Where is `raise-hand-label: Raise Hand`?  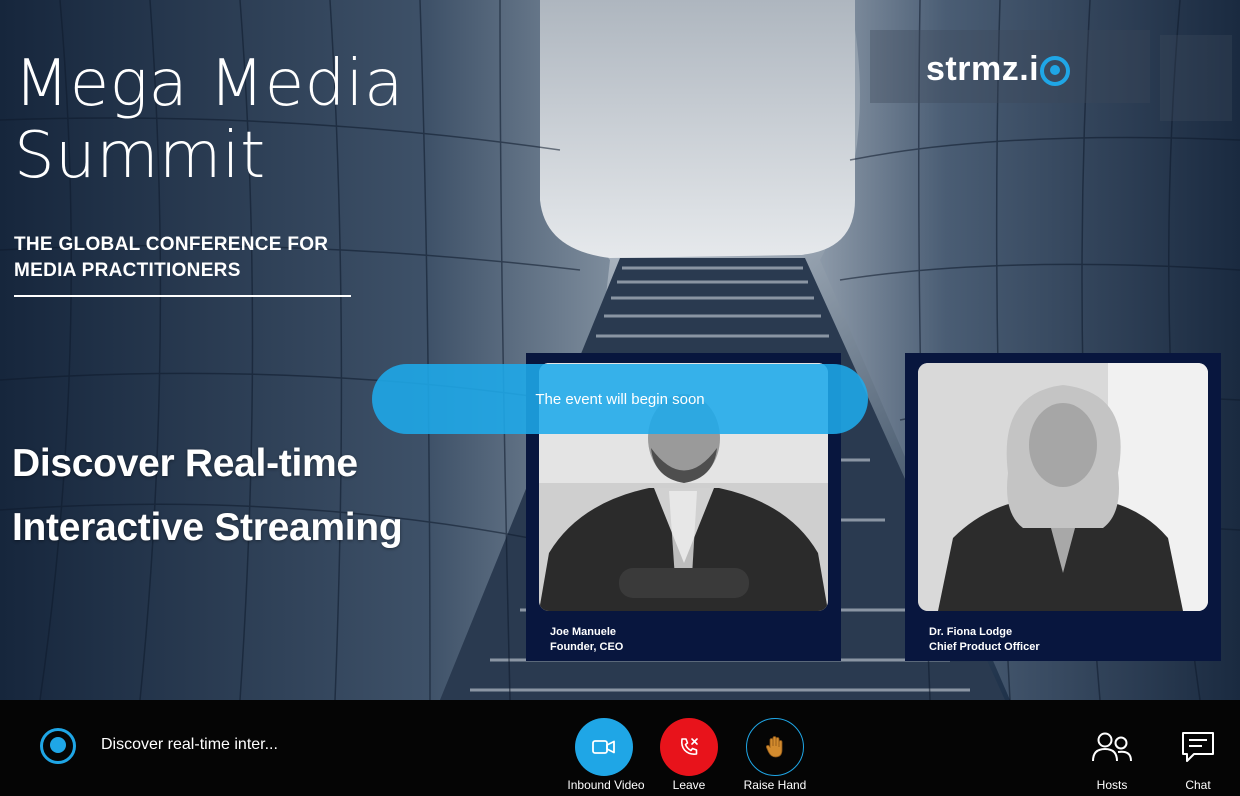
raise-hand-label: Raise Hand is located at coordinates (775, 785).